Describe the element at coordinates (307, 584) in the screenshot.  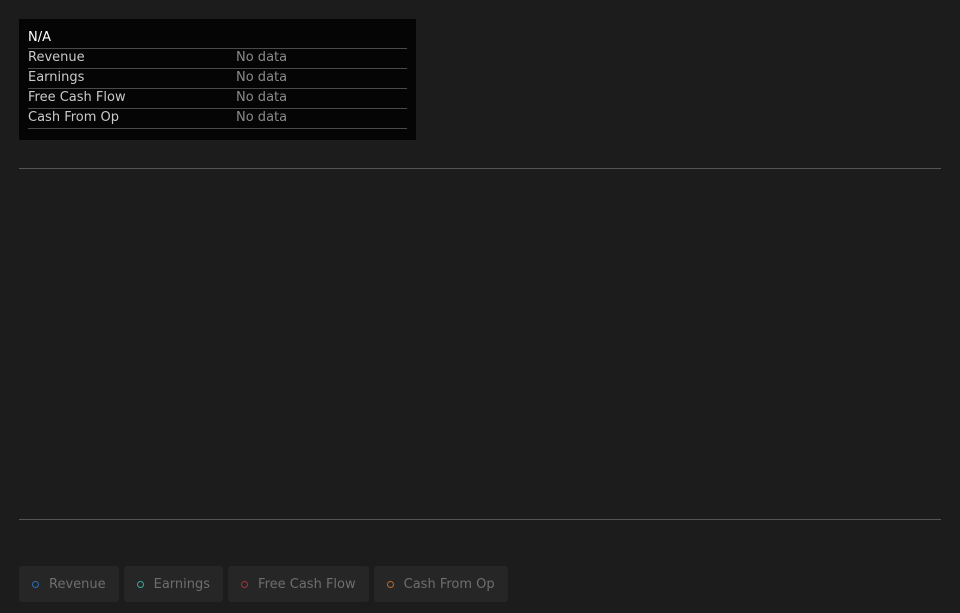
I see `legend-label: Free Cash Flow` at that location.